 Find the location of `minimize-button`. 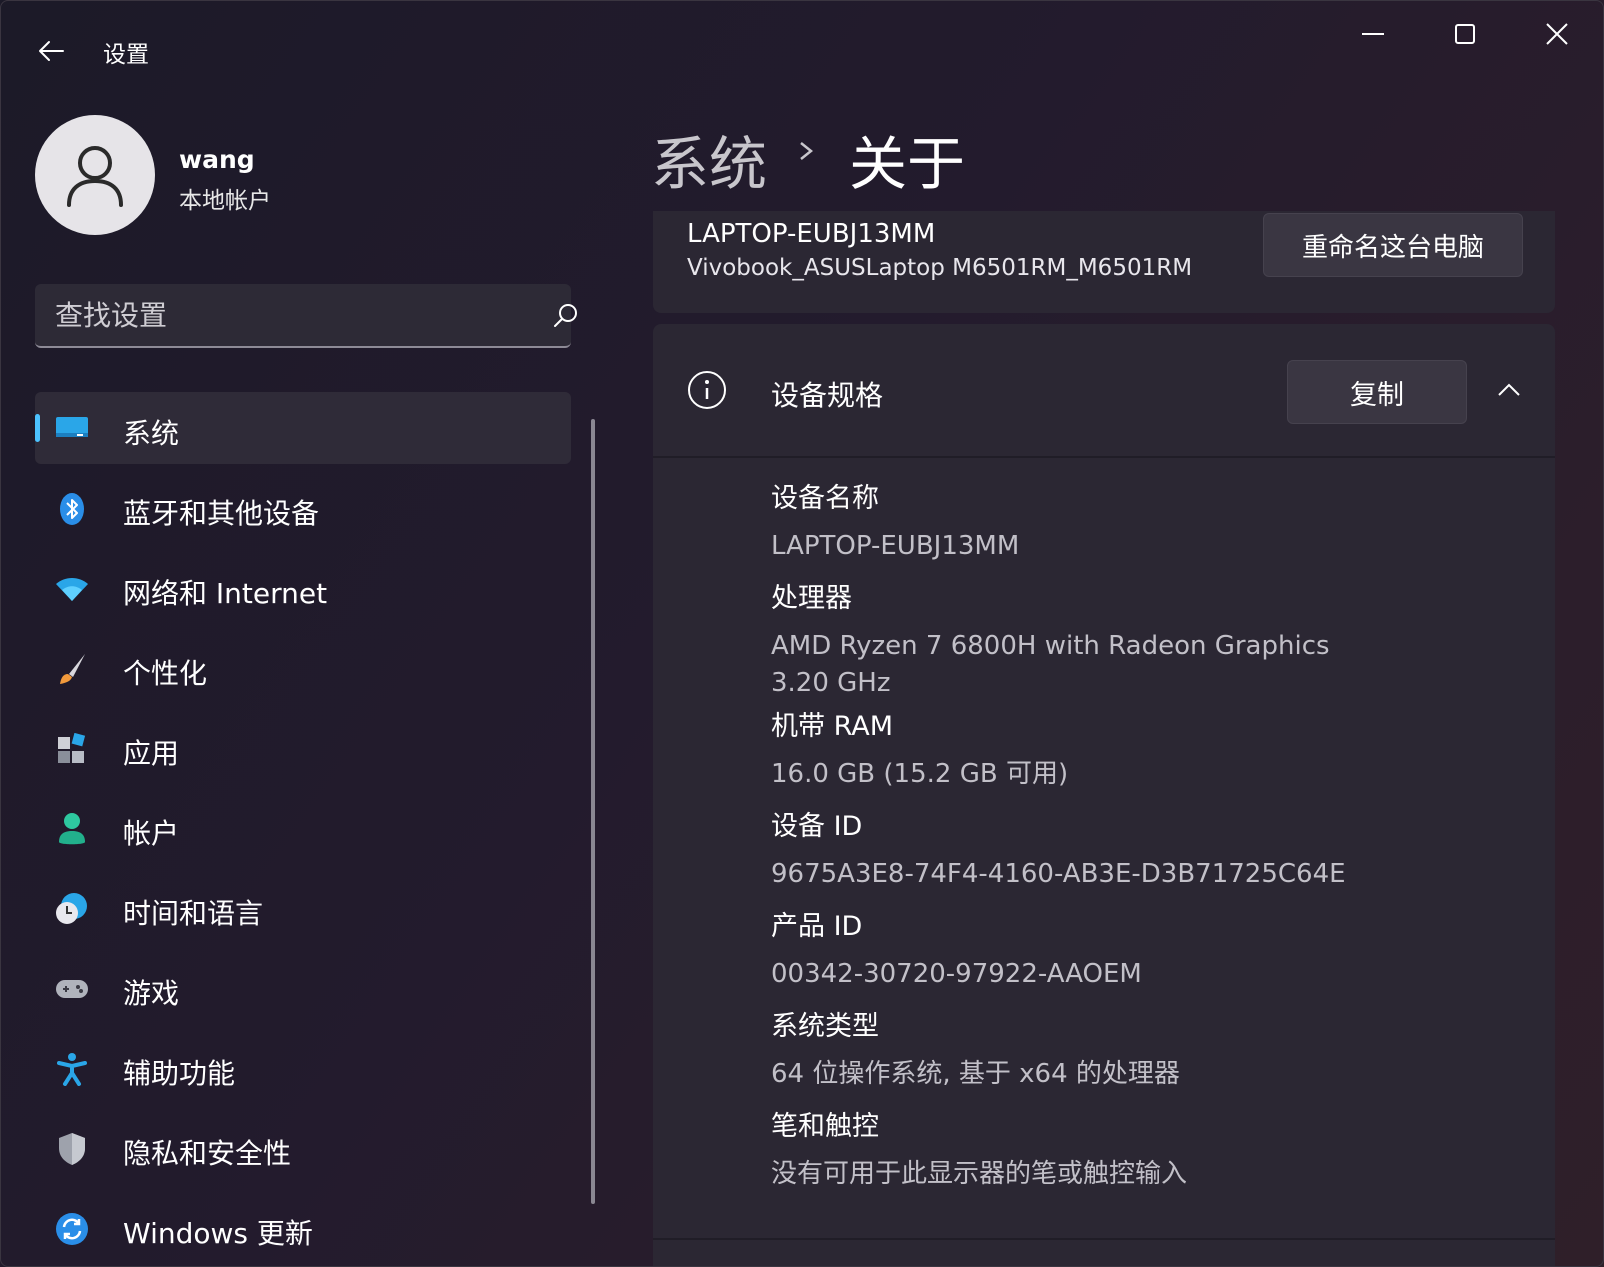

minimize-button is located at coordinates (1373, 34).